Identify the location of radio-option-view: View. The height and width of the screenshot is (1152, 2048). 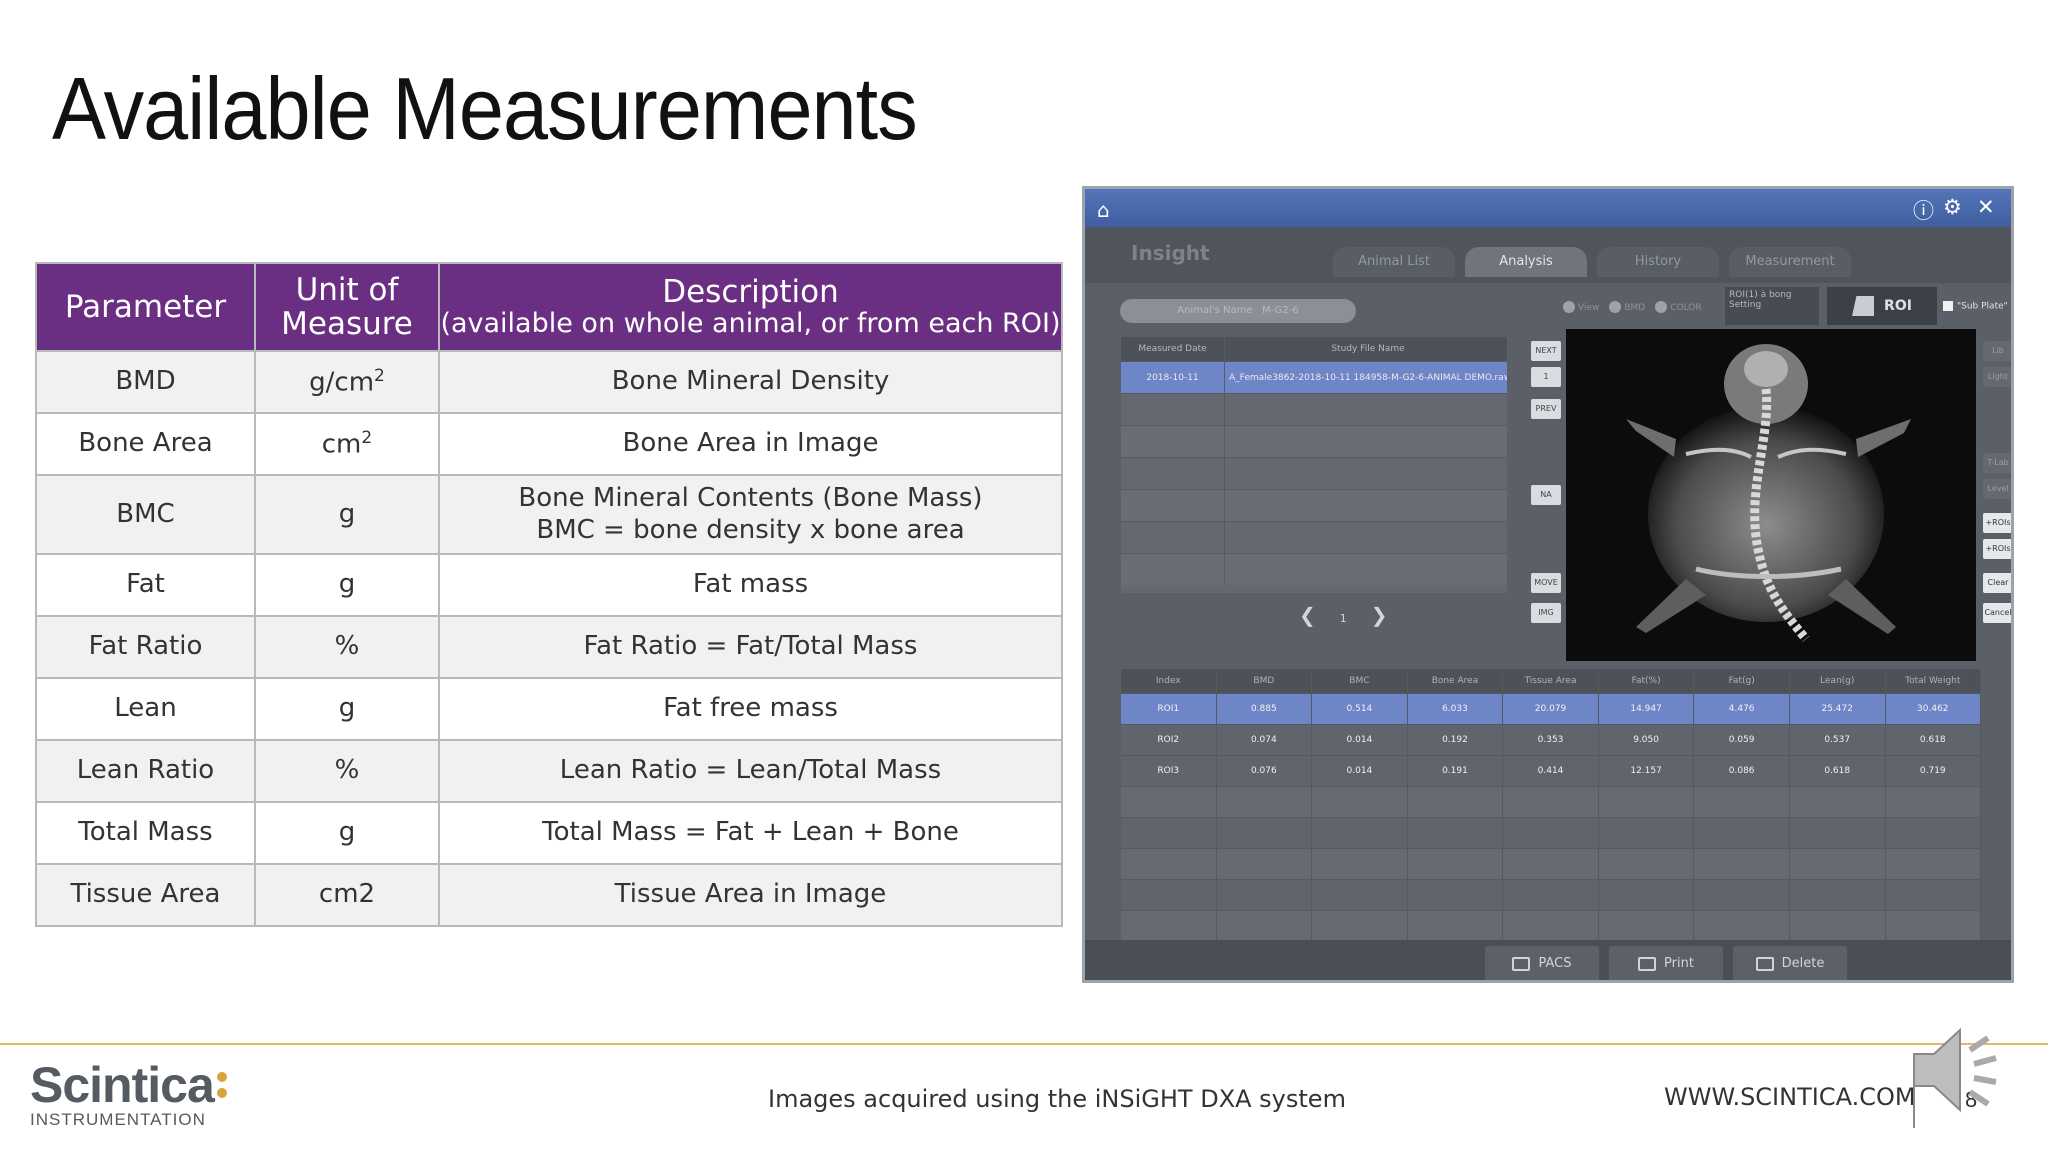
(1581, 307).